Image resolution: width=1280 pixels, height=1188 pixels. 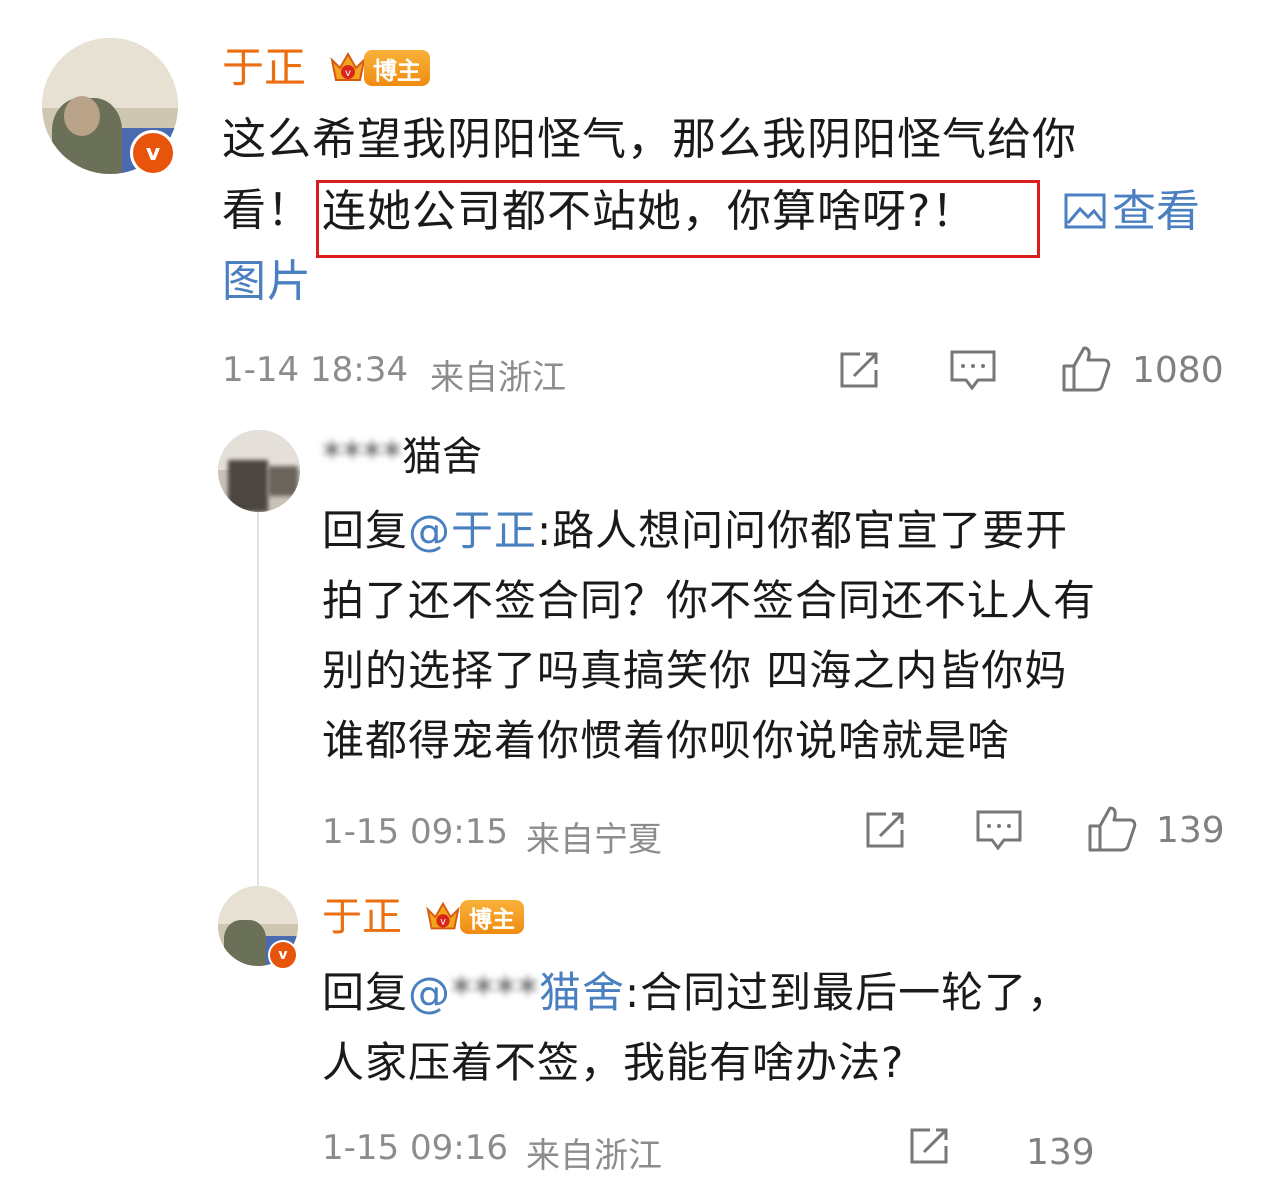 I want to click on view-image-text: 查看, so click(x=1156, y=211).